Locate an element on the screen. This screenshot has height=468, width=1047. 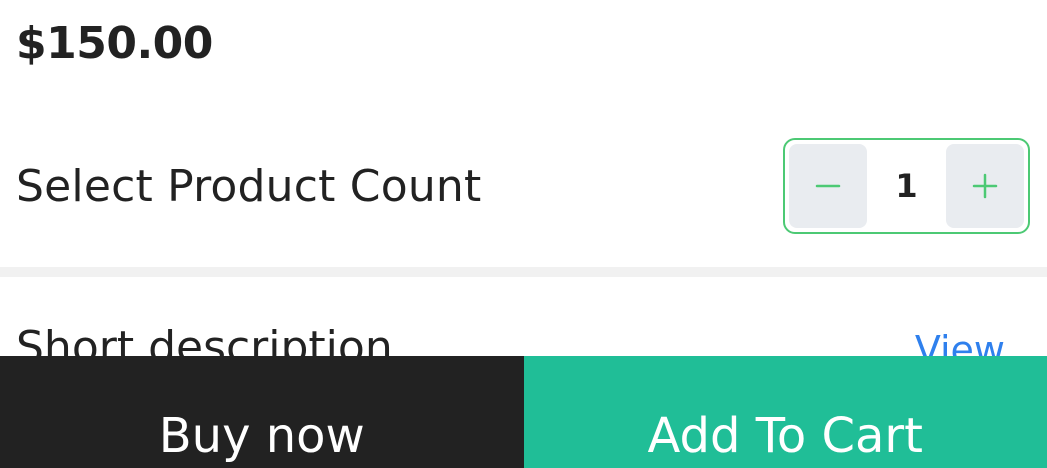
product-price: $150.00 is located at coordinates (114, 43).